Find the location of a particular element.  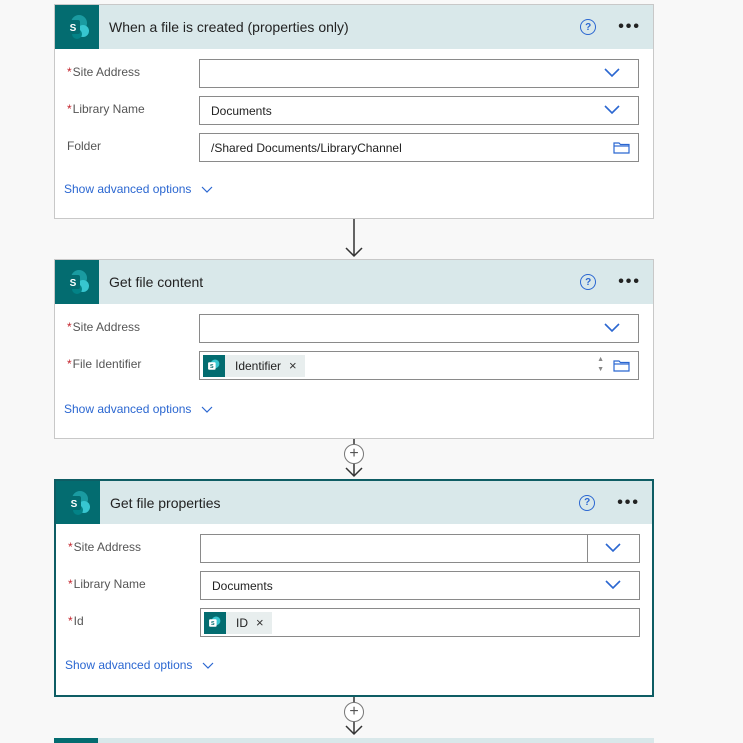

id-label: *Id is located at coordinates (76, 621).